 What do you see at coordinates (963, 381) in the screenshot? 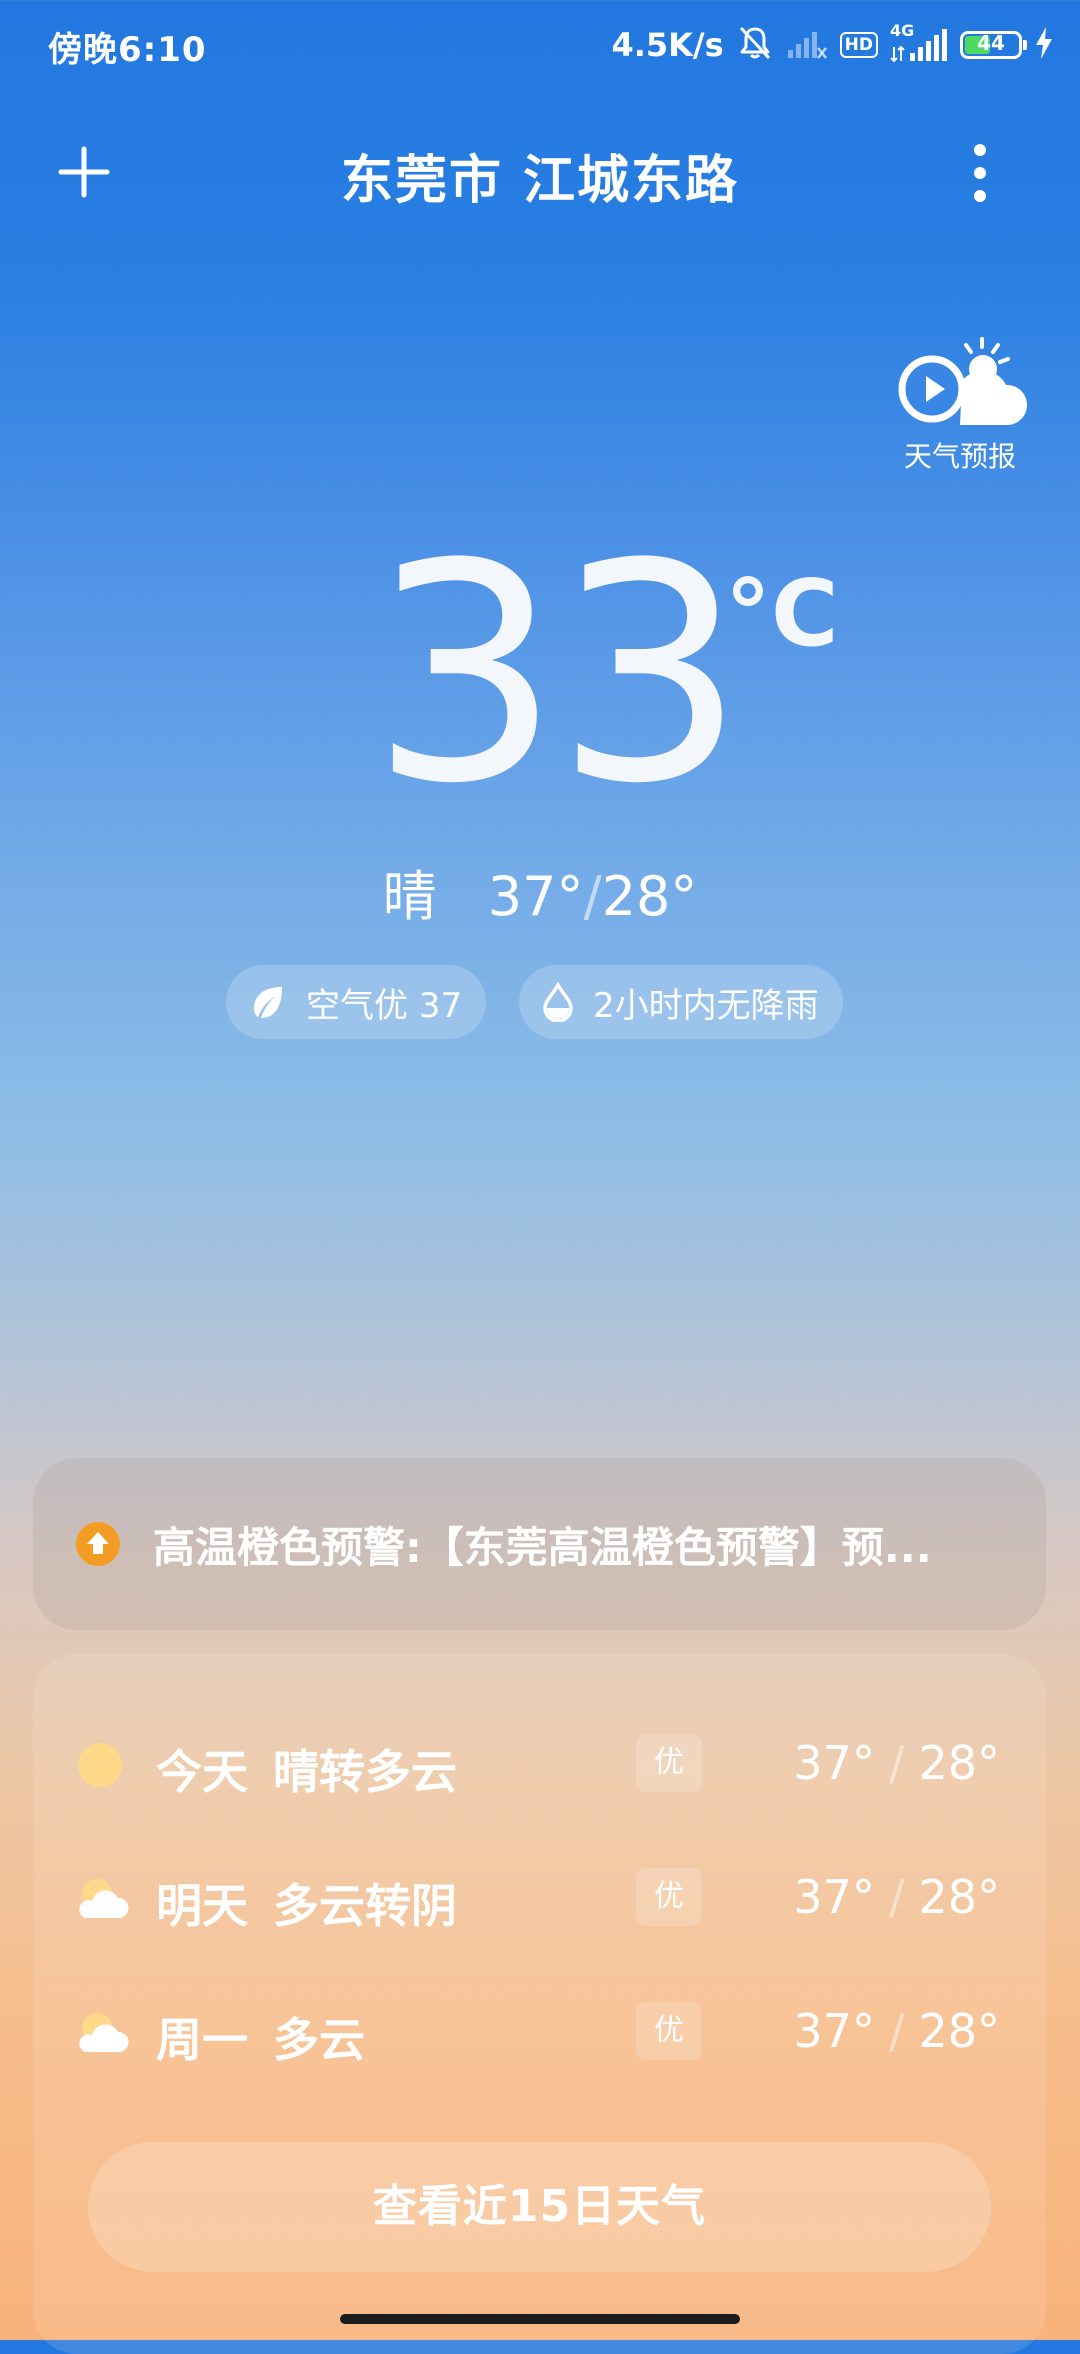
I see `play-cloud-icon` at bounding box center [963, 381].